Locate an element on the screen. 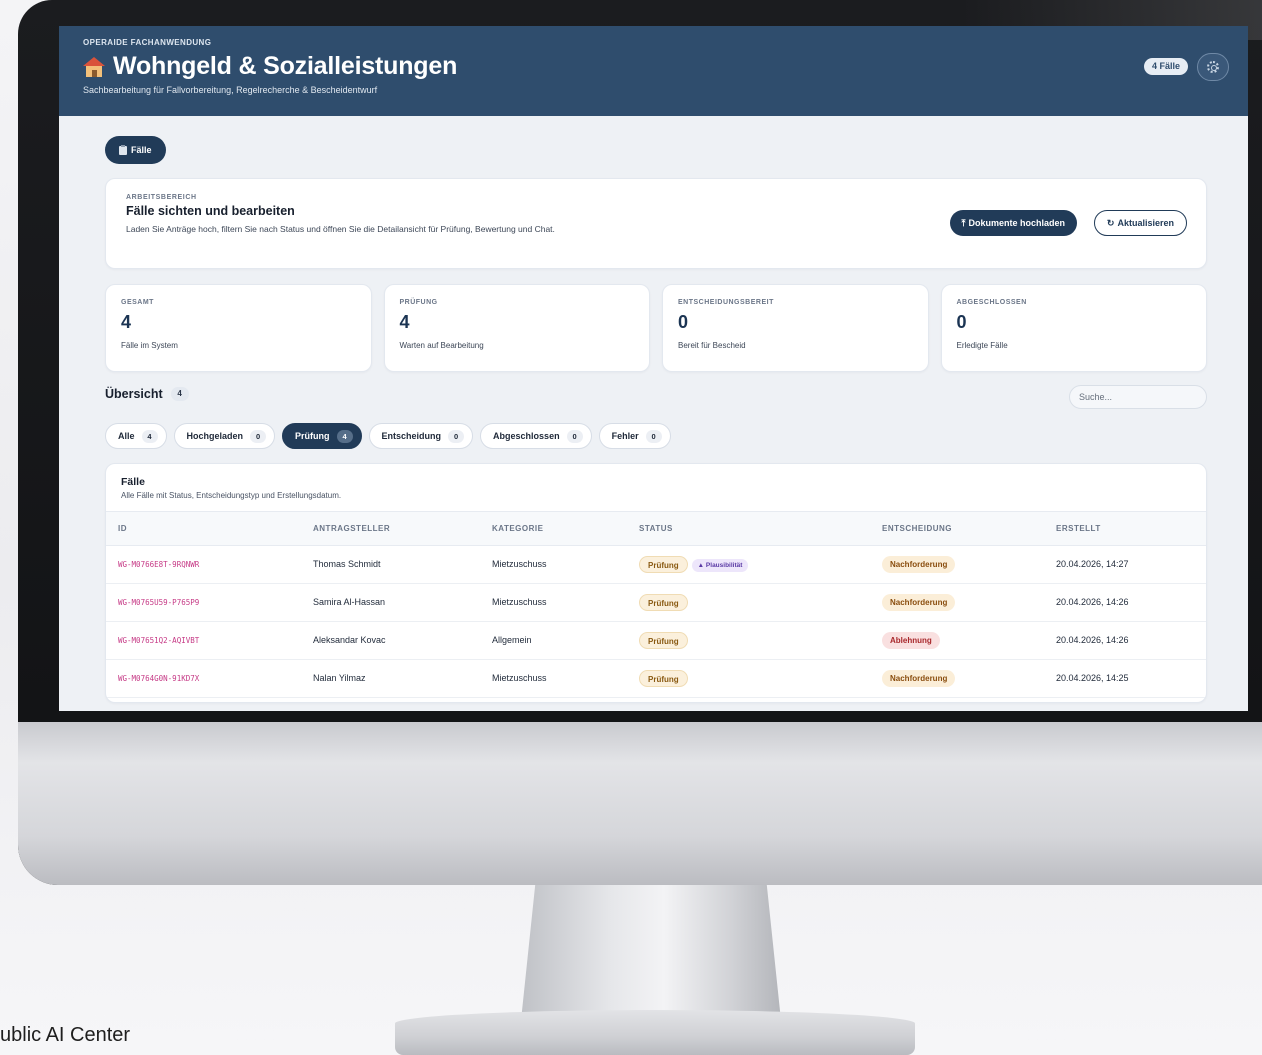 The image size is (1262, 1055). tab-cases: Fälle is located at coordinates (135, 150).